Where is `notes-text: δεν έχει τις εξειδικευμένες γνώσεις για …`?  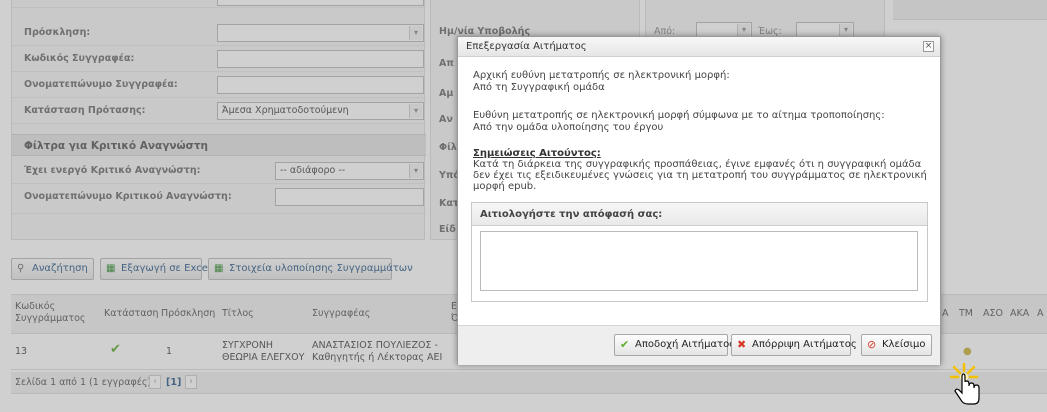
notes-text: δεν έχει τις εξειδικευμένες γνώσεις για … is located at coordinates (700, 175).